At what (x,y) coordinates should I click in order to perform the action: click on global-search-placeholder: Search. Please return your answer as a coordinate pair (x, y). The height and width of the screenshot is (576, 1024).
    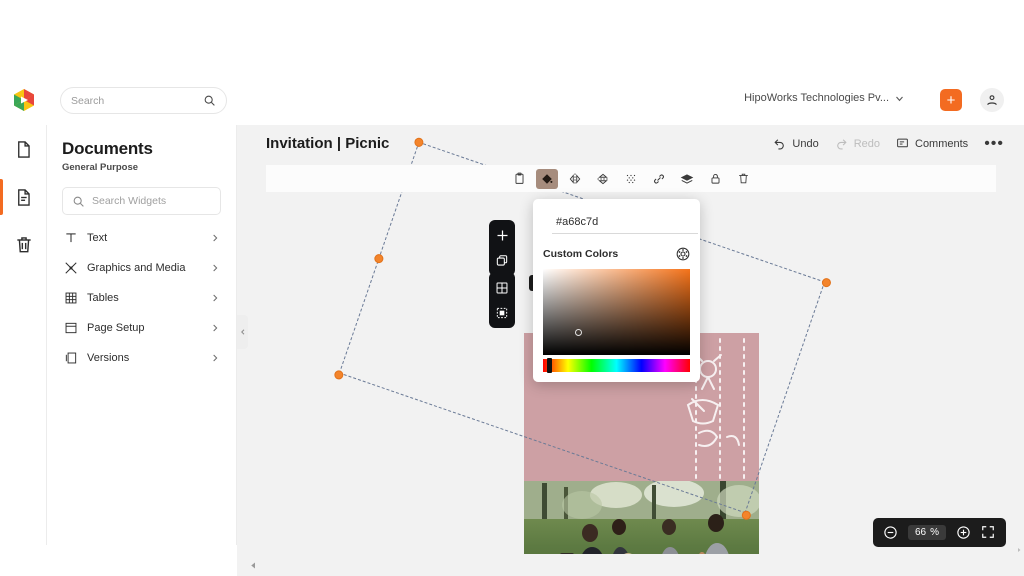
    Looking at the image, I should click on (88, 100).